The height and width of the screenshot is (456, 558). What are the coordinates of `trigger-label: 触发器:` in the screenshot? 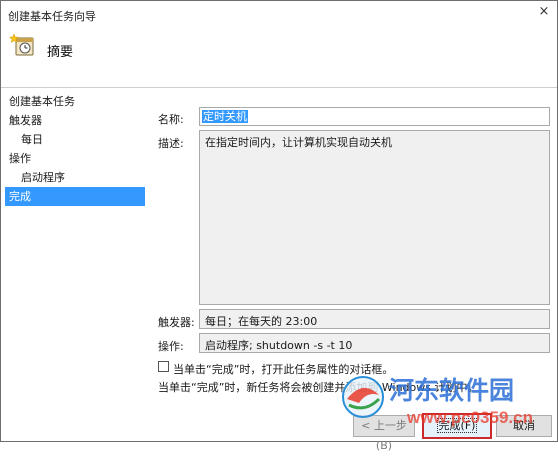 It's located at (176, 322).